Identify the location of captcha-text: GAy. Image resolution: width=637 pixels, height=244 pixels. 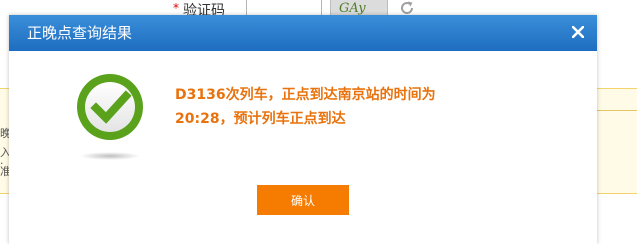
(352, 8).